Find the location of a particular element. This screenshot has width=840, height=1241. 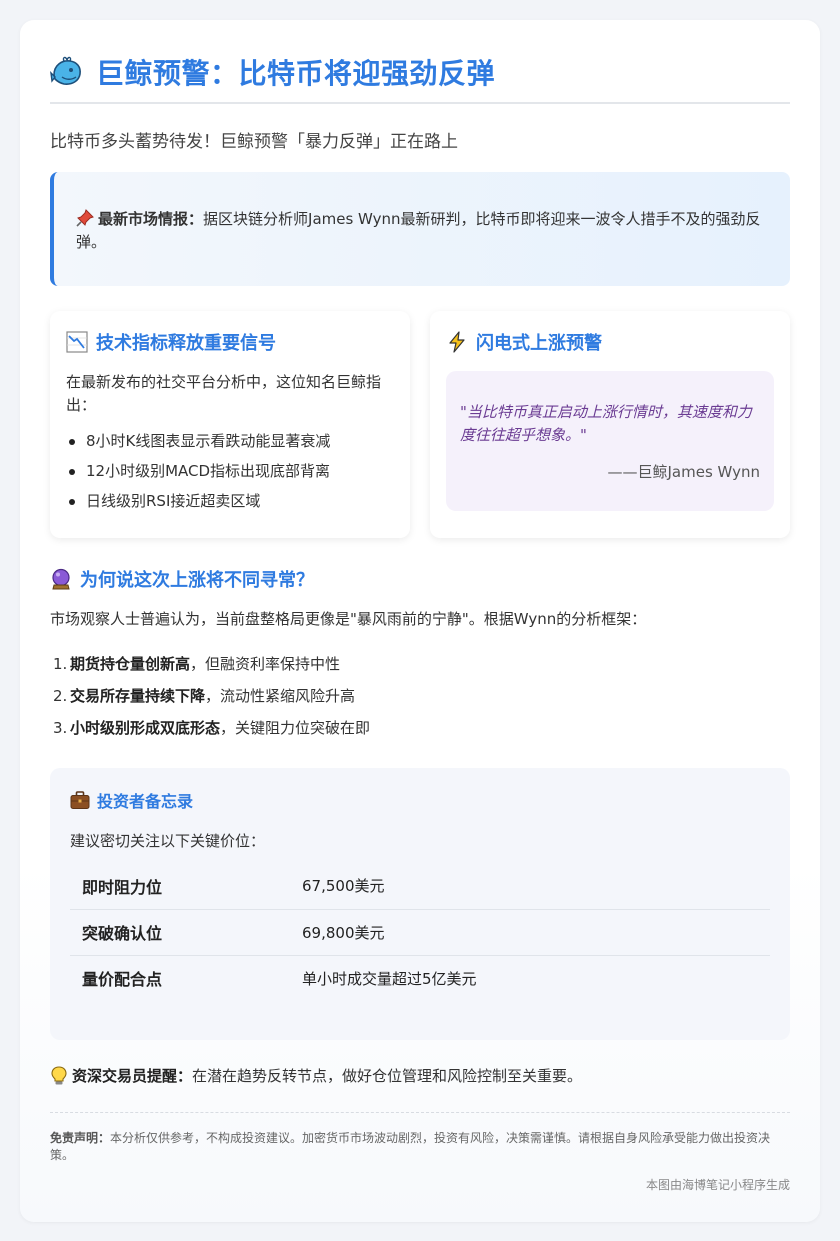

intel-label: 最新市场情报： is located at coordinates (151, 219).